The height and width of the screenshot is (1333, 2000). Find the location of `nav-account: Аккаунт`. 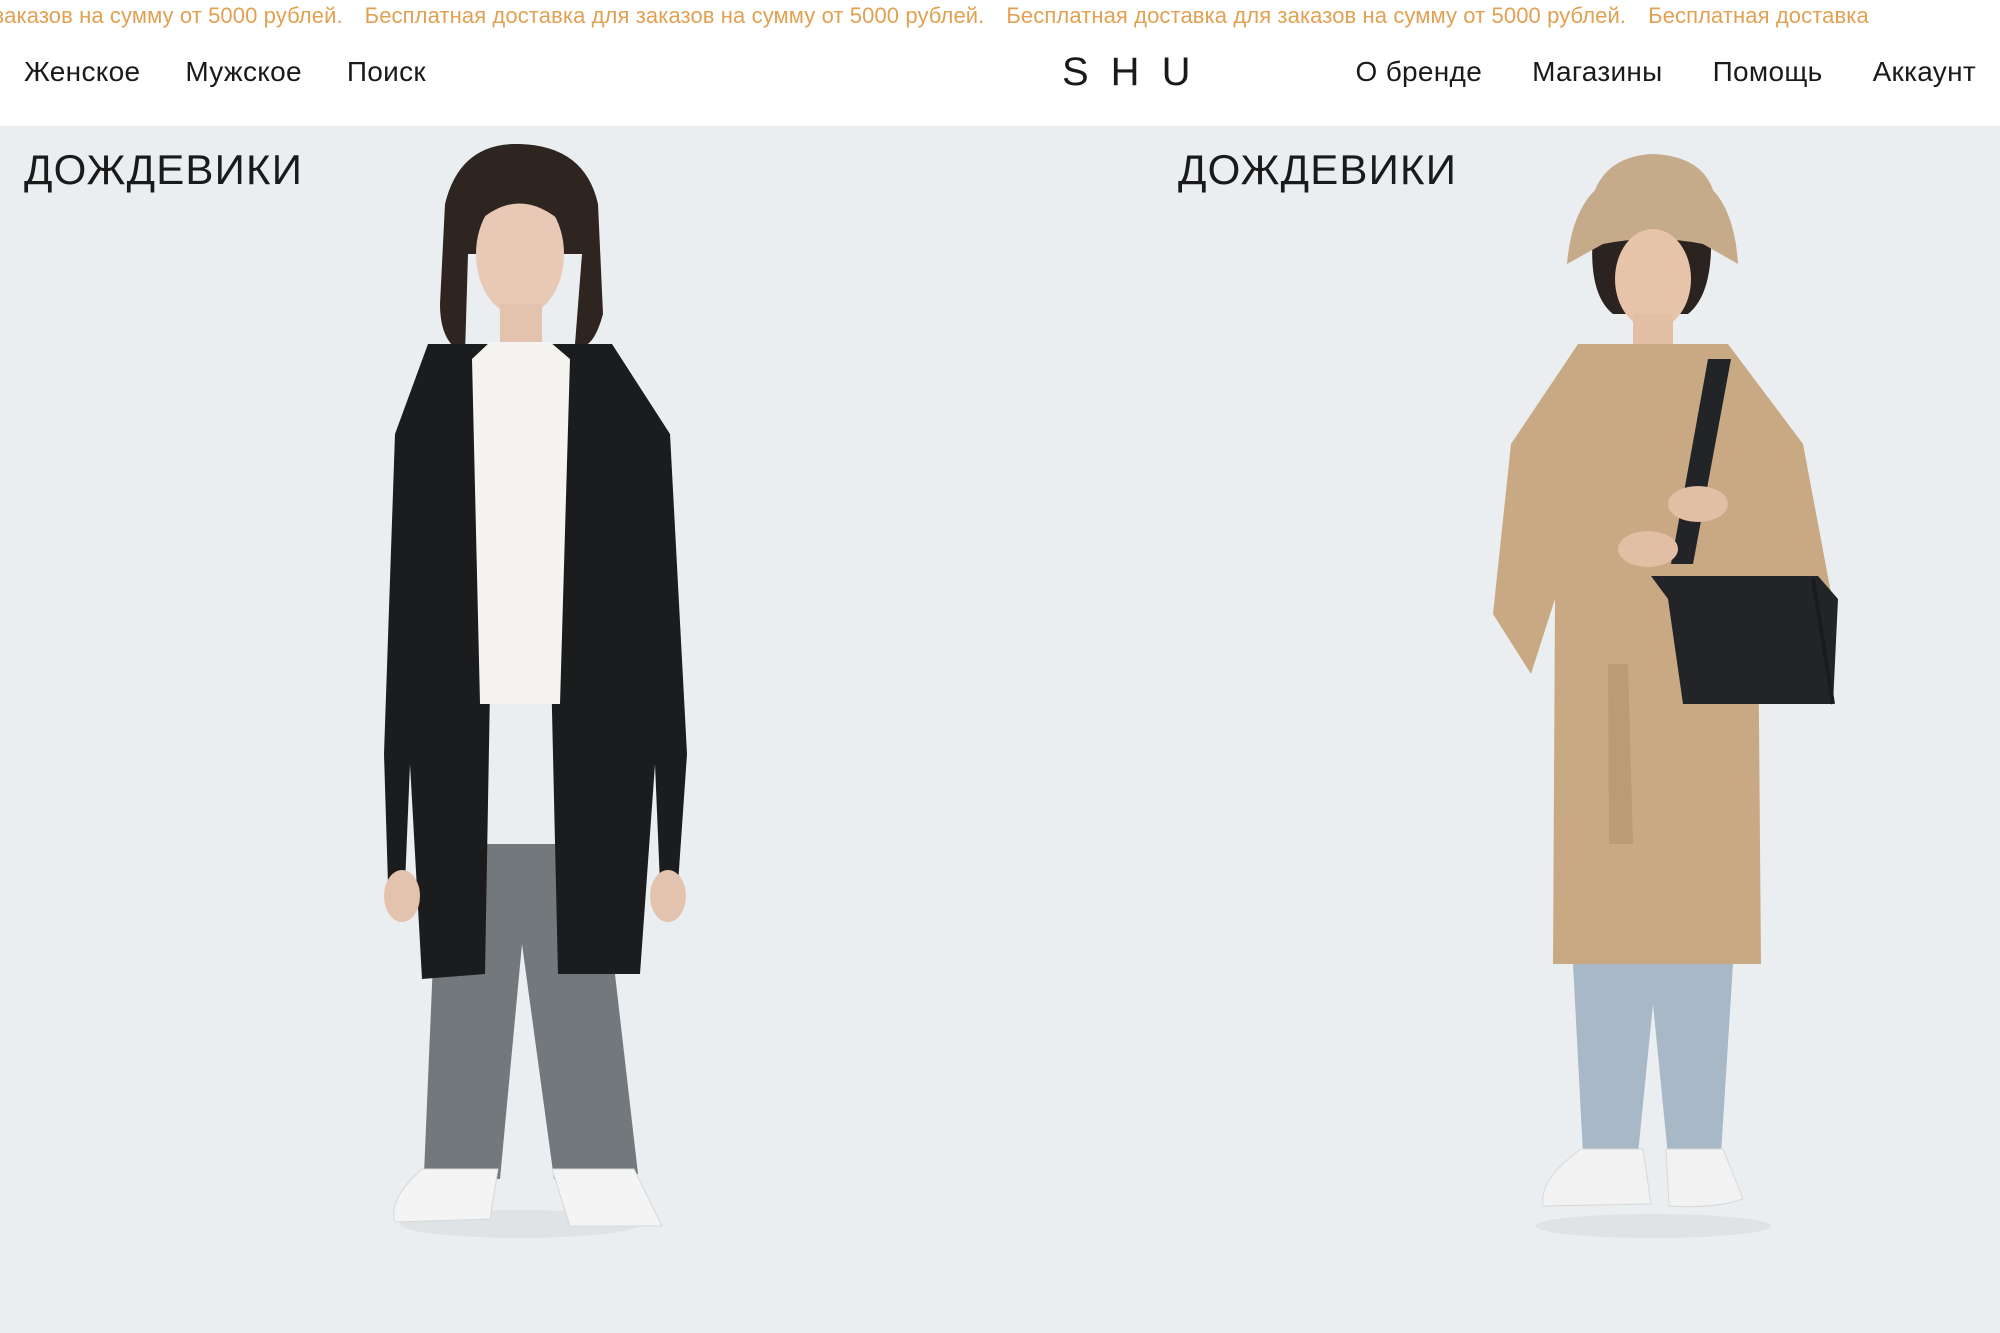

nav-account: Аккаунт is located at coordinates (1924, 72).